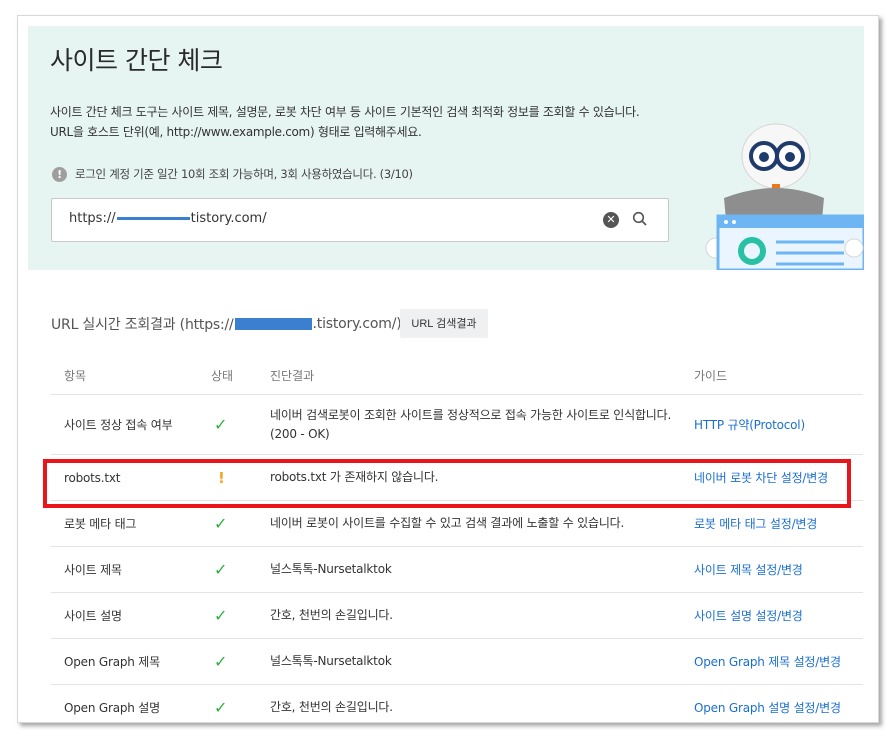 The image size is (888, 745). Describe the element at coordinates (360, 220) in the screenshot. I see `url-search-box: https:// tistory.com/ ✕` at that location.